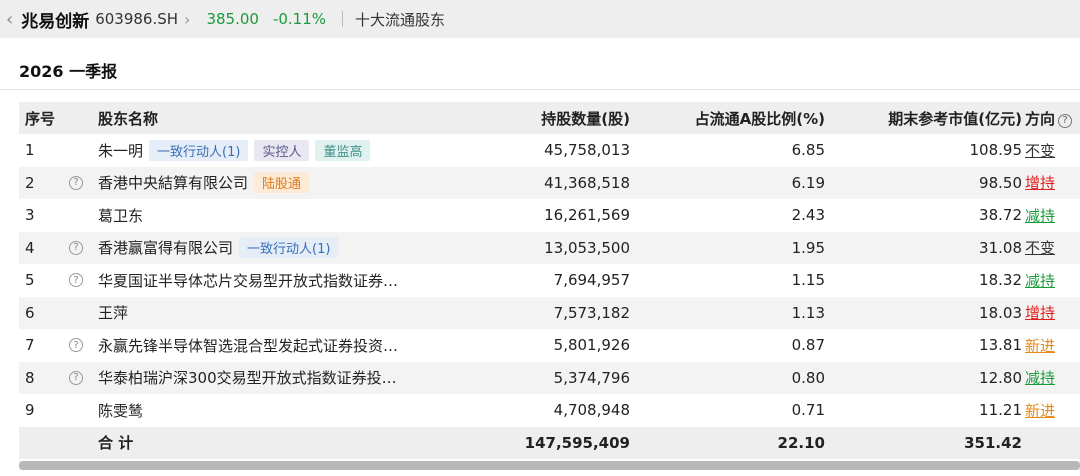  Describe the element at coordinates (808, 247) in the screenshot. I see `ratio-cell: 1.95` at that location.